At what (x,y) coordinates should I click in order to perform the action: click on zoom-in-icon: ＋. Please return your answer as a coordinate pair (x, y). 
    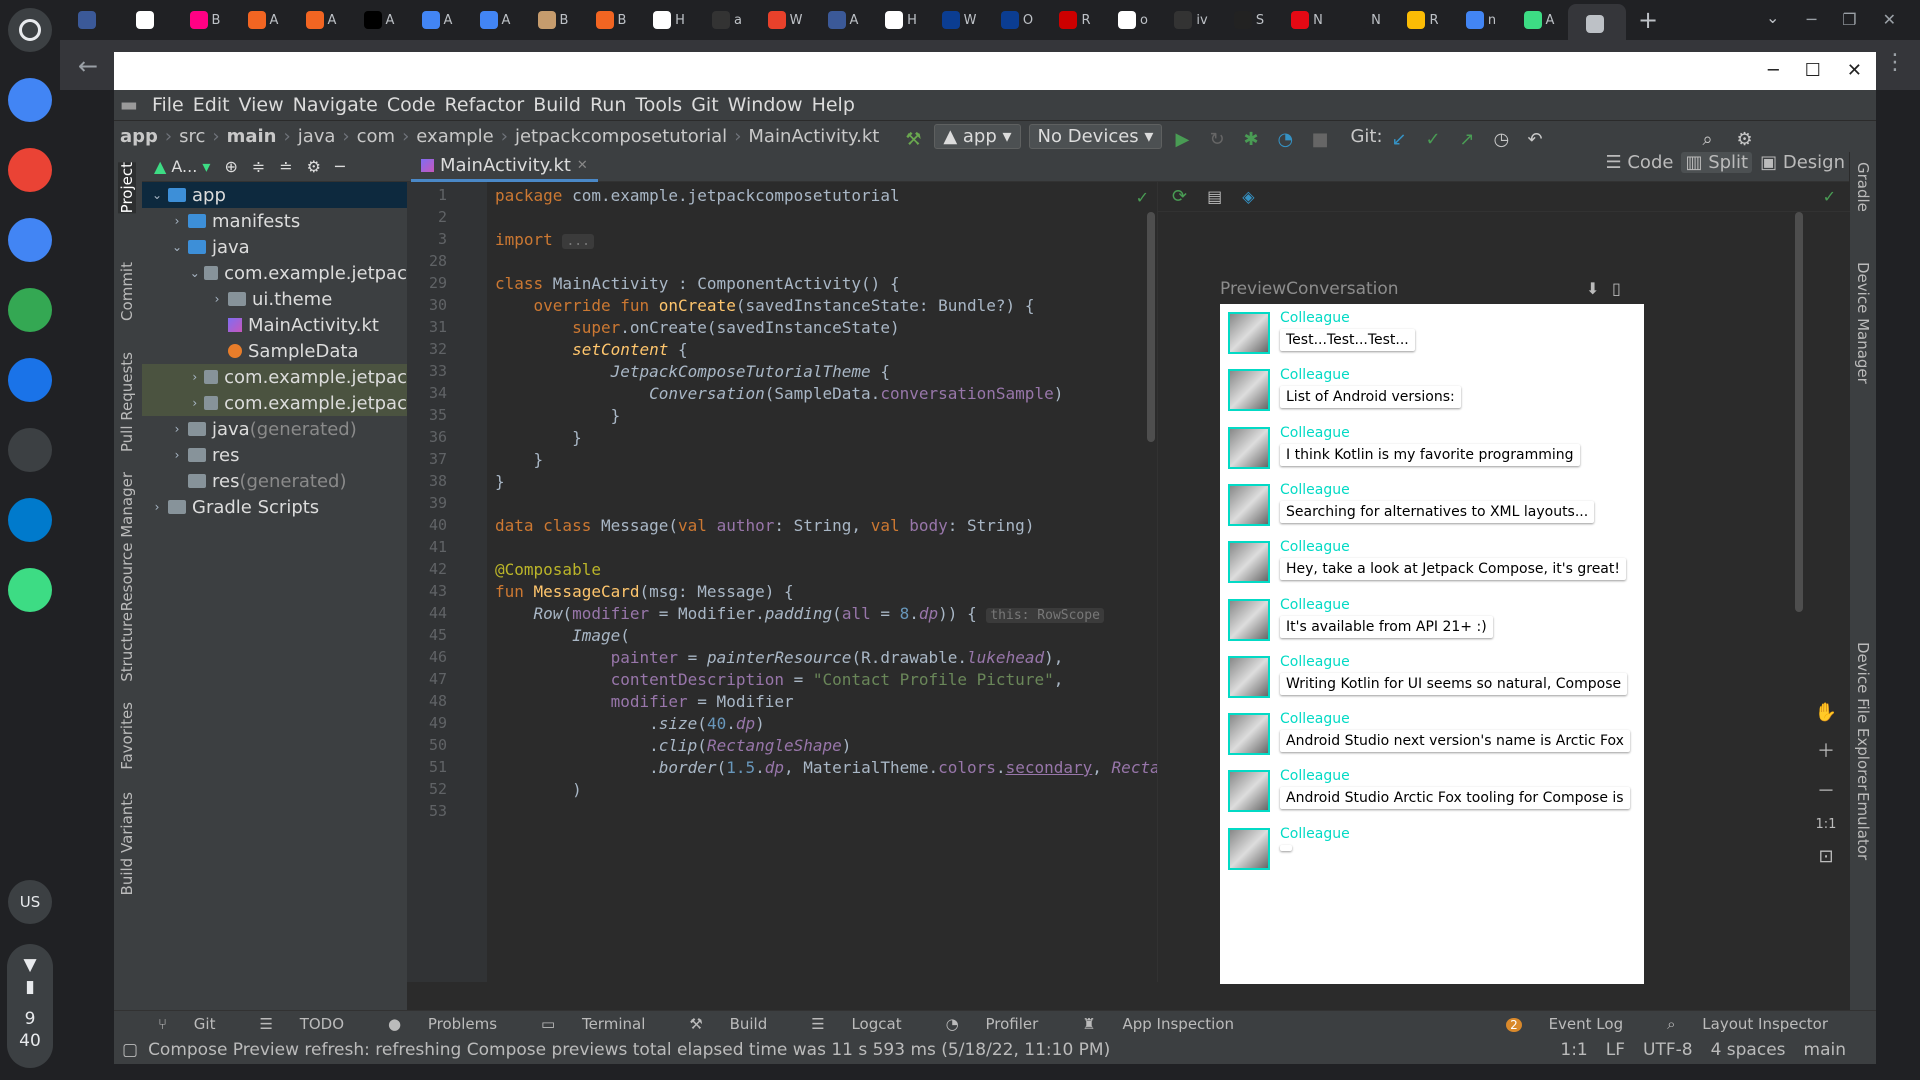
    Looking at the image, I should click on (1826, 750).